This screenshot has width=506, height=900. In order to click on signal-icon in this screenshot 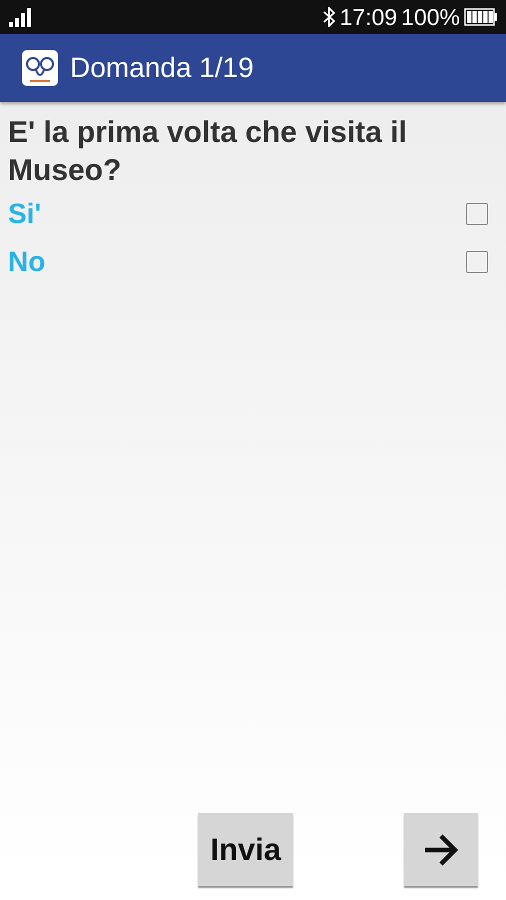, I will do `click(20, 17)`.